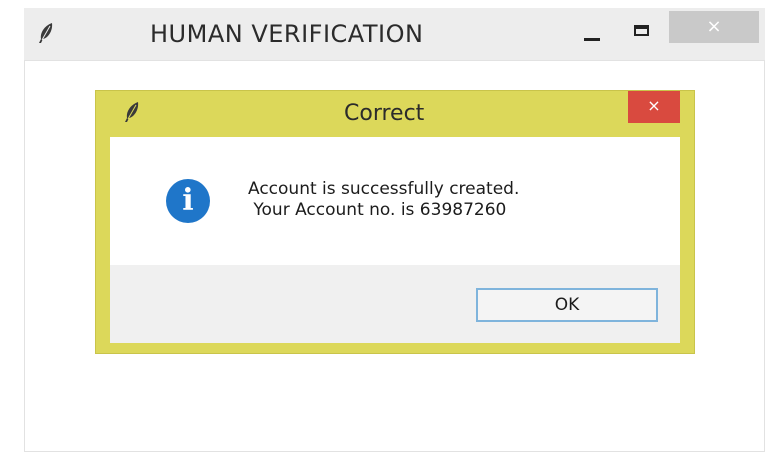 Image resolution: width=765 pixels, height=457 pixels. I want to click on message-line-1: Account is successfully created., so click(384, 189).